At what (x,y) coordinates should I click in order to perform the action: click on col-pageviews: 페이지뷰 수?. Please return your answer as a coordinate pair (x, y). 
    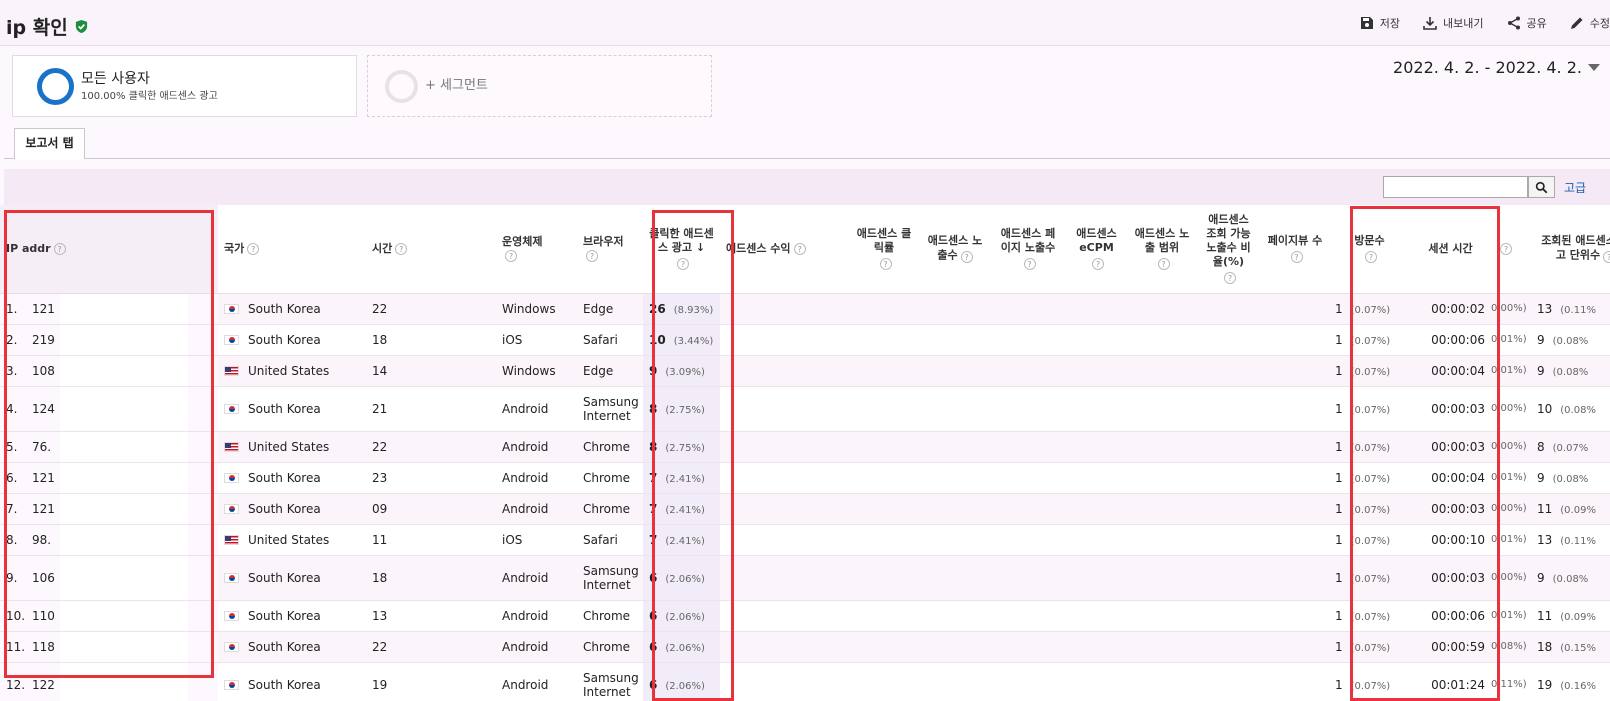
    Looking at the image, I should click on (1295, 249).